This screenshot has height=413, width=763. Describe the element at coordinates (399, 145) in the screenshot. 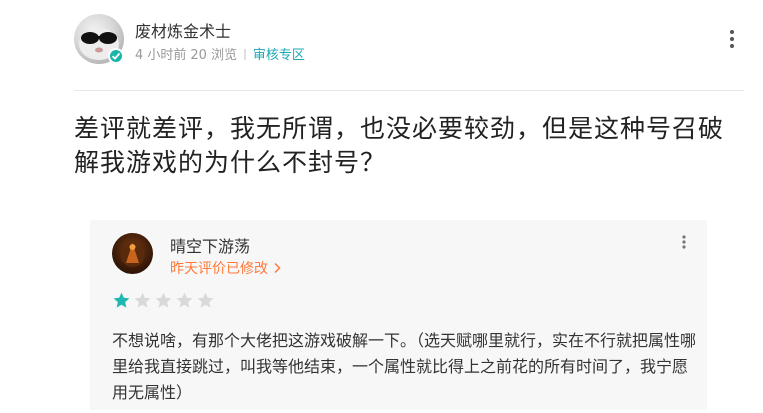

I see `post-content: 差评就差评，我无所谓，也没必要较劲，但是这种号召破解我游戏的为什么不封号？` at that location.